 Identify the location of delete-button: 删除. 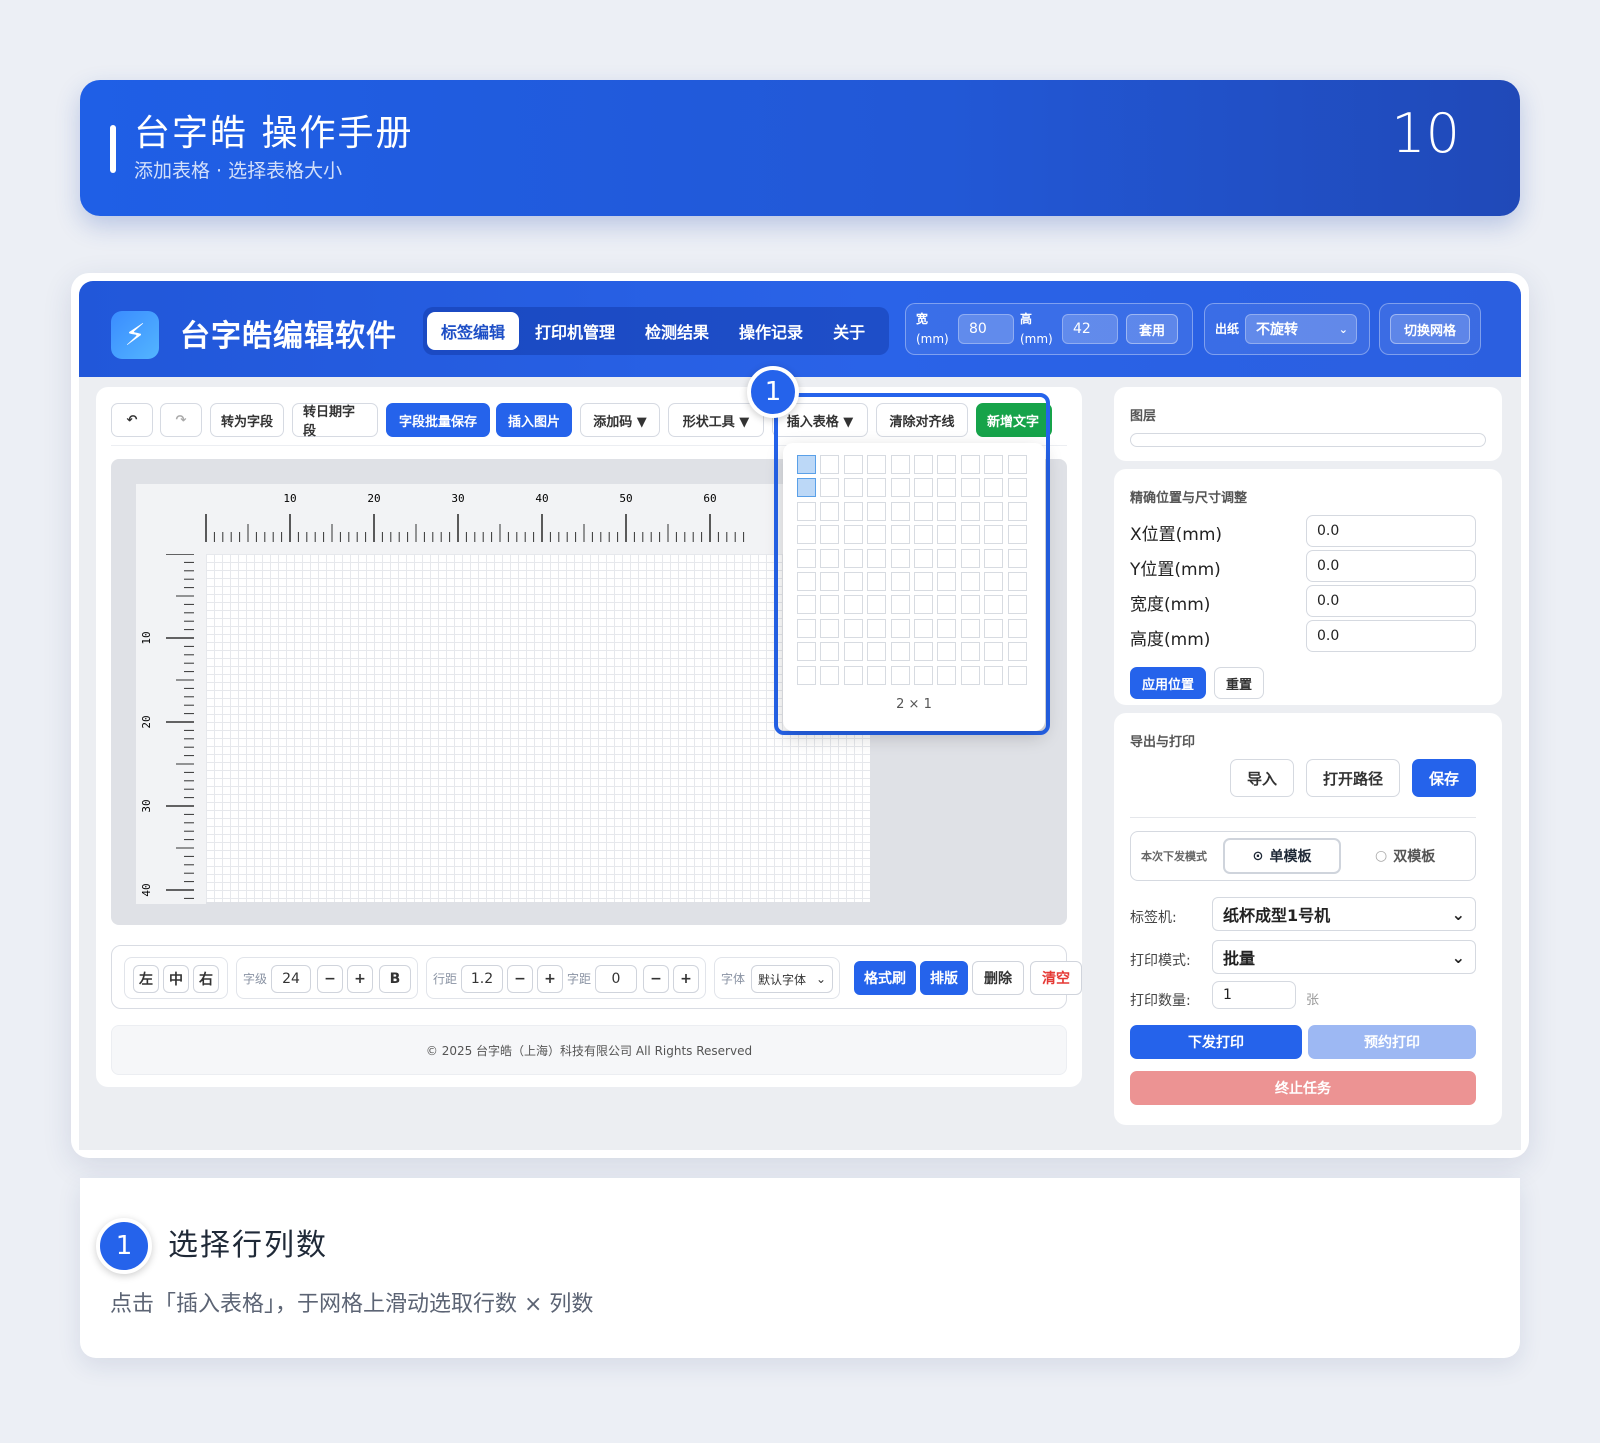
(998, 978).